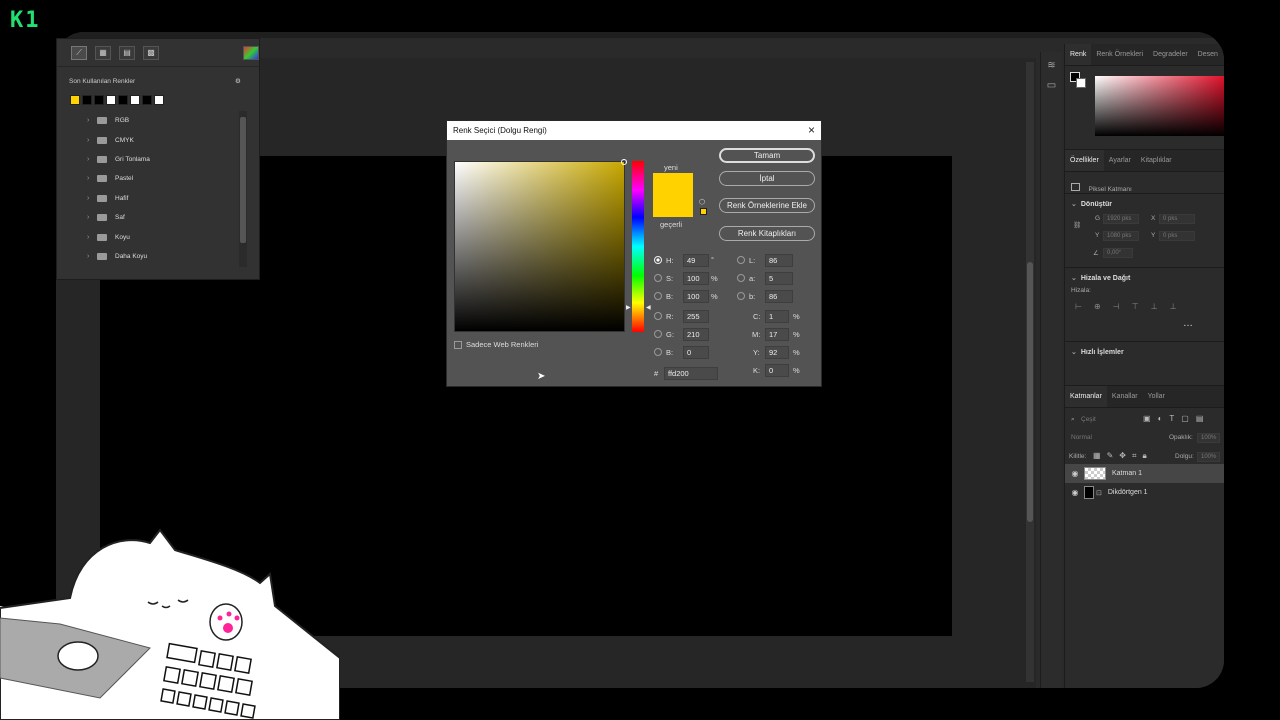 The width and height of the screenshot is (1280, 720). Describe the element at coordinates (151, 52) in the screenshot. I see `large-grid-icon: ▩` at that location.